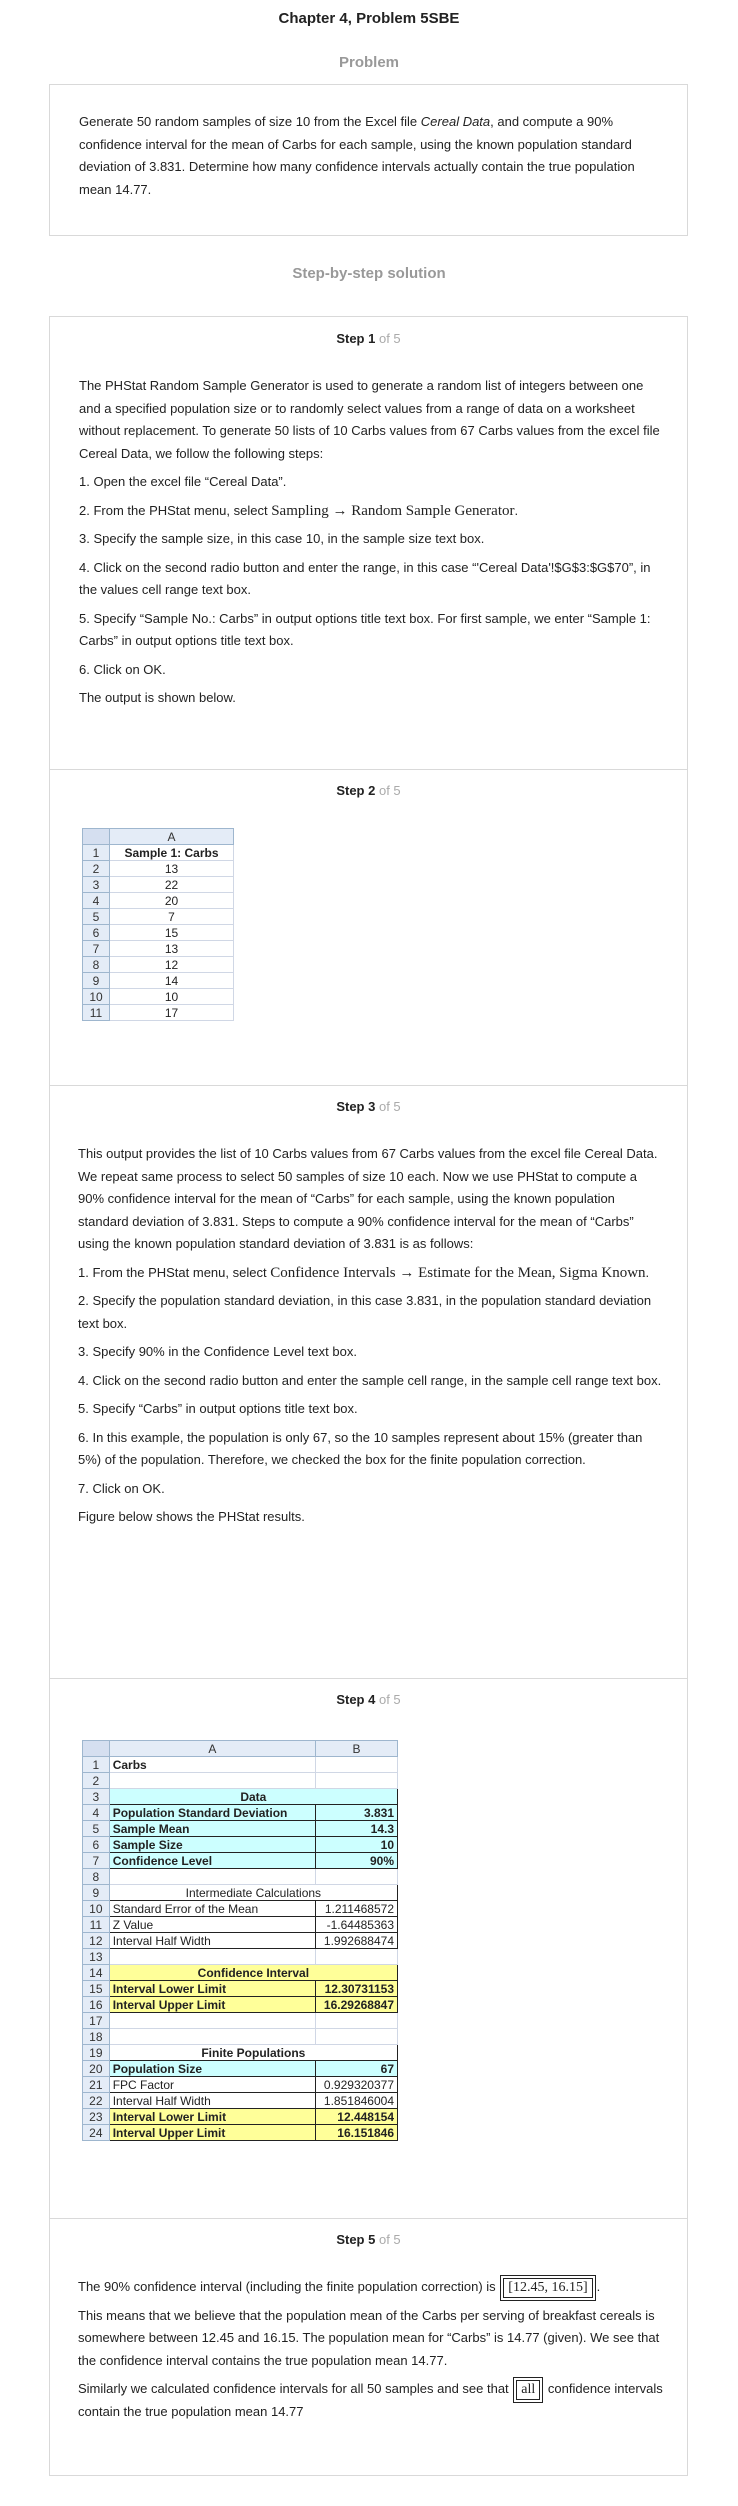  I want to click on solution-heading: Step-by-step solution, so click(369, 273).